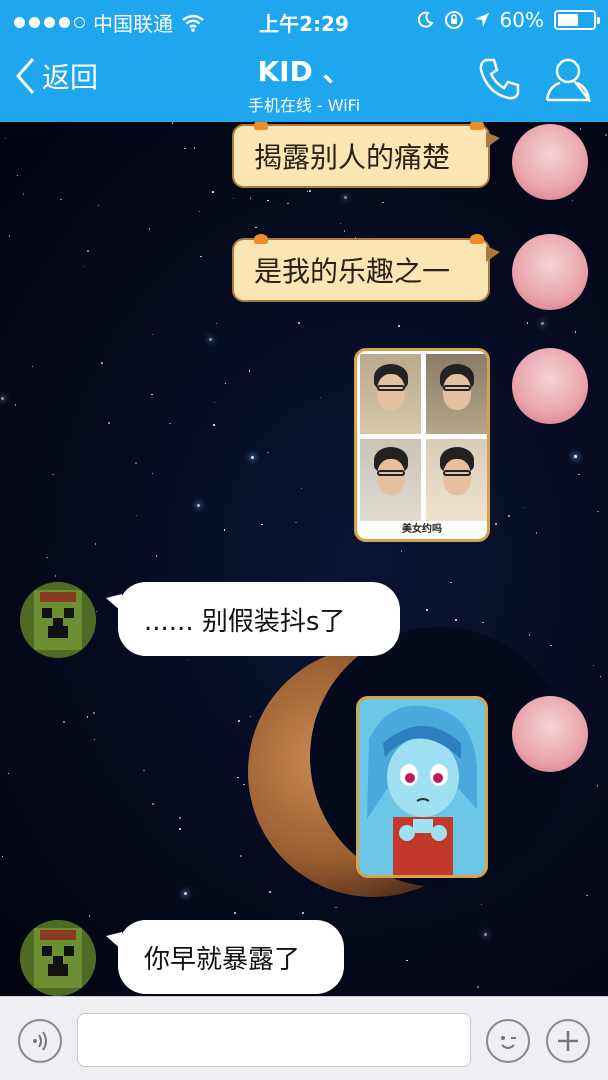 This screenshot has height=1080, width=608. What do you see at coordinates (422, 787) in the screenshot?
I see `sent-image-cartoon` at bounding box center [422, 787].